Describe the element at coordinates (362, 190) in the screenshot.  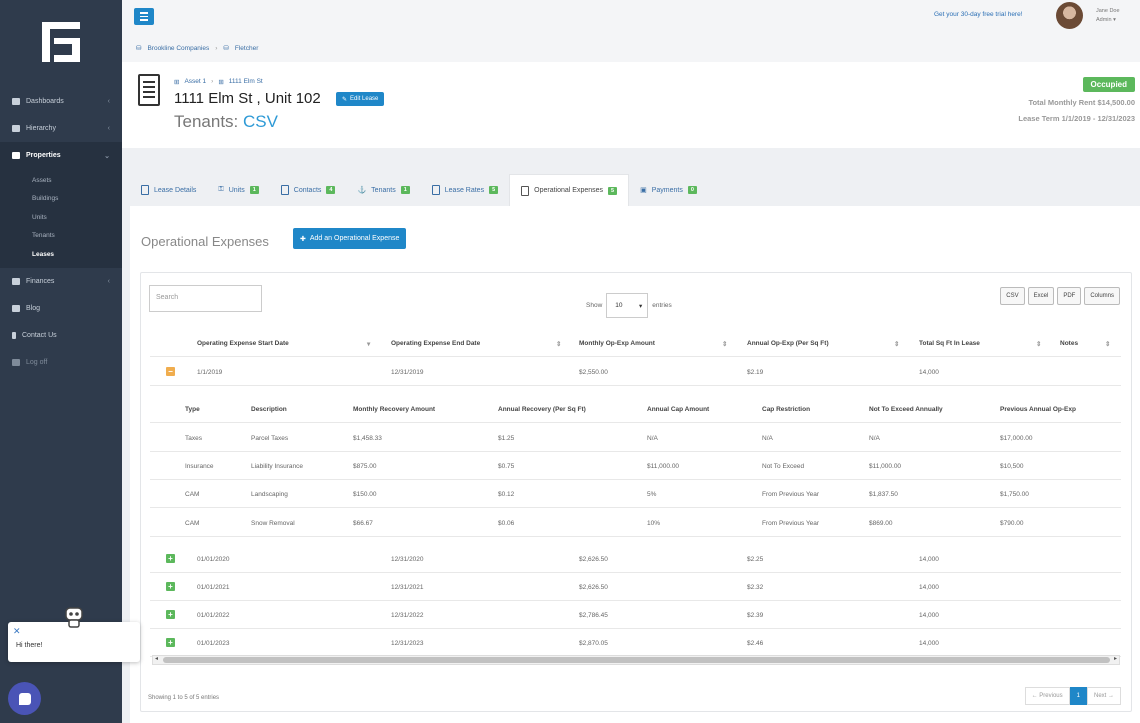
I see `anchor-icon: ⚓` at that location.